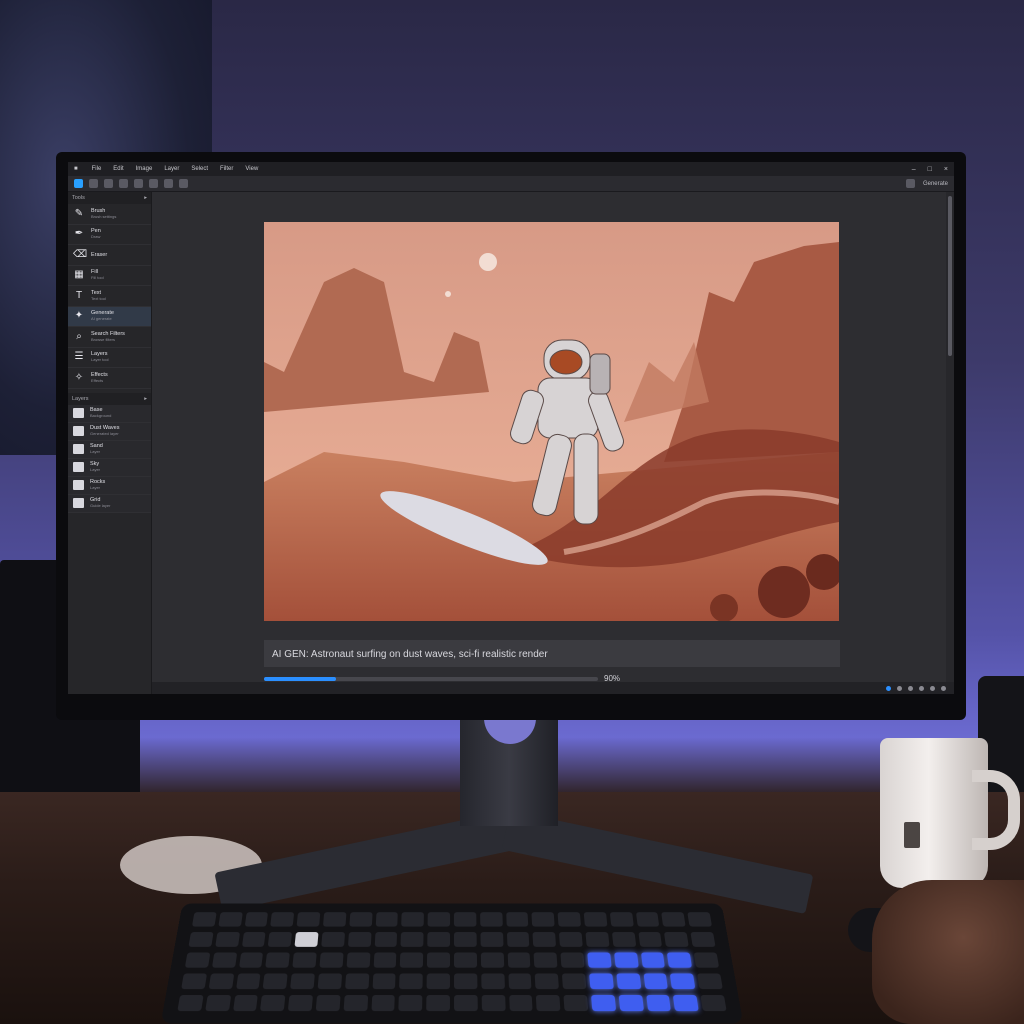 The height and width of the screenshot is (1024, 1024). What do you see at coordinates (98, 296) in the screenshot?
I see `tool-text: Text Text tool` at bounding box center [98, 296].